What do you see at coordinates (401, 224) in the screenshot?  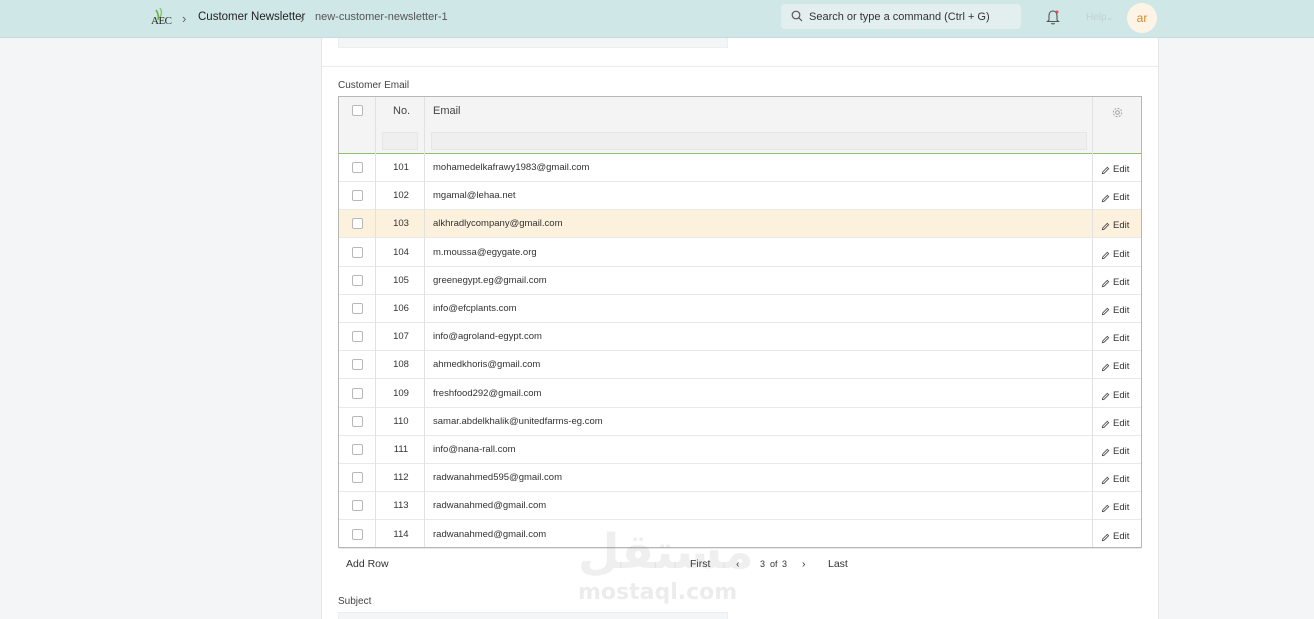 I see `row-no: 103` at bounding box center [401, 224].